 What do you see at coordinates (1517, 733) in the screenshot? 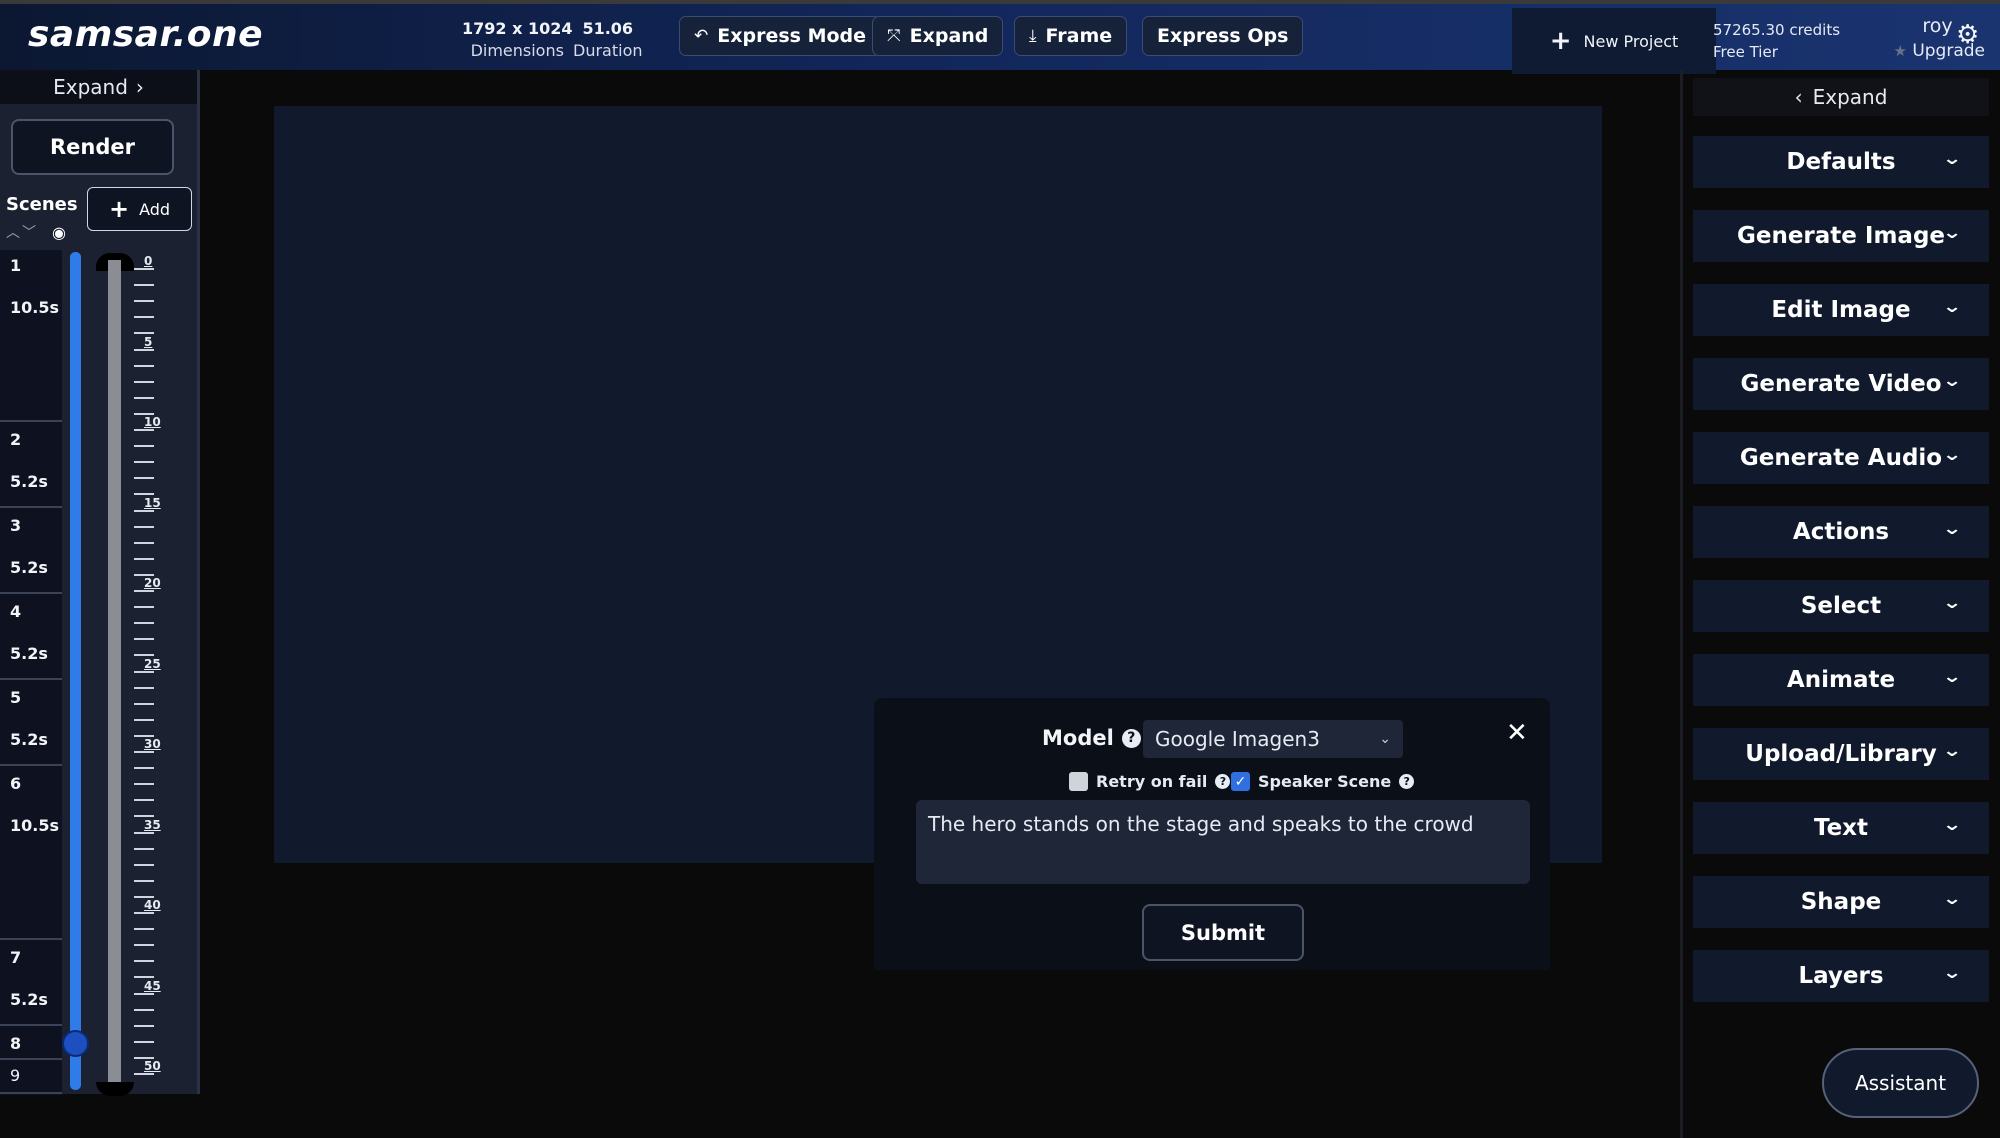
I see `close-icon: ✕` at bounding box center [1517, 733].